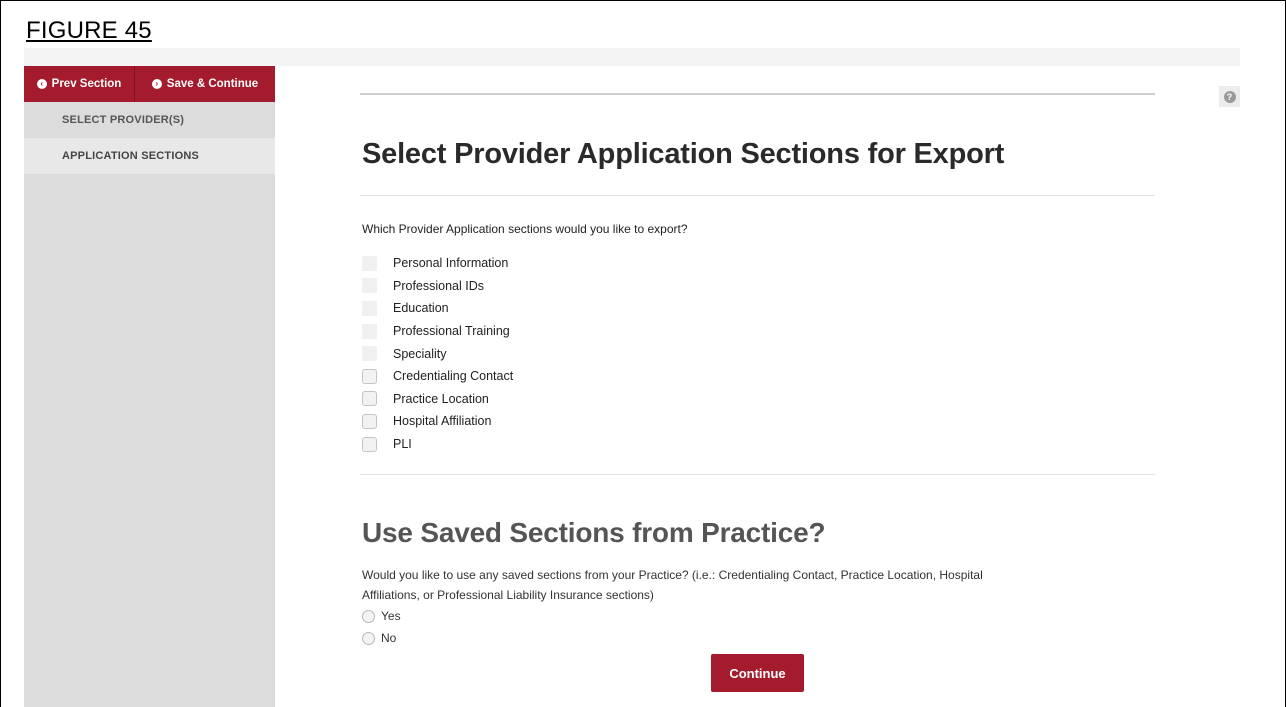 The width and height of the screenshot is (1286, 707). I want to click on radio-option-no: No, so click(379, 638).